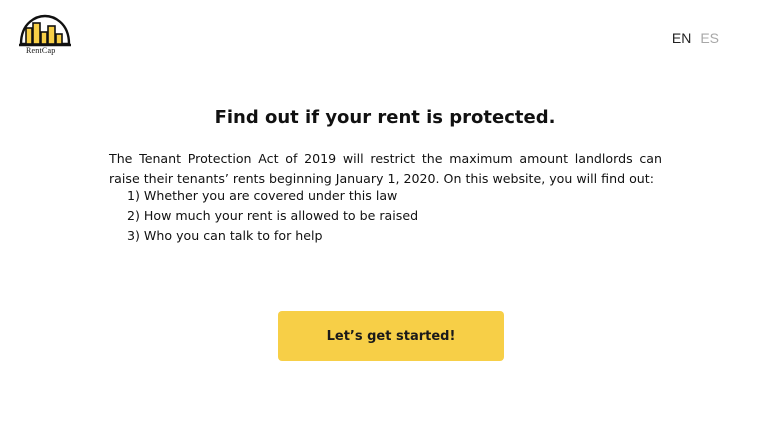  What do you see at coordinates (681, 38) in the screenshot?
I see `lang-en: EN` at bounding box center [681, 38].